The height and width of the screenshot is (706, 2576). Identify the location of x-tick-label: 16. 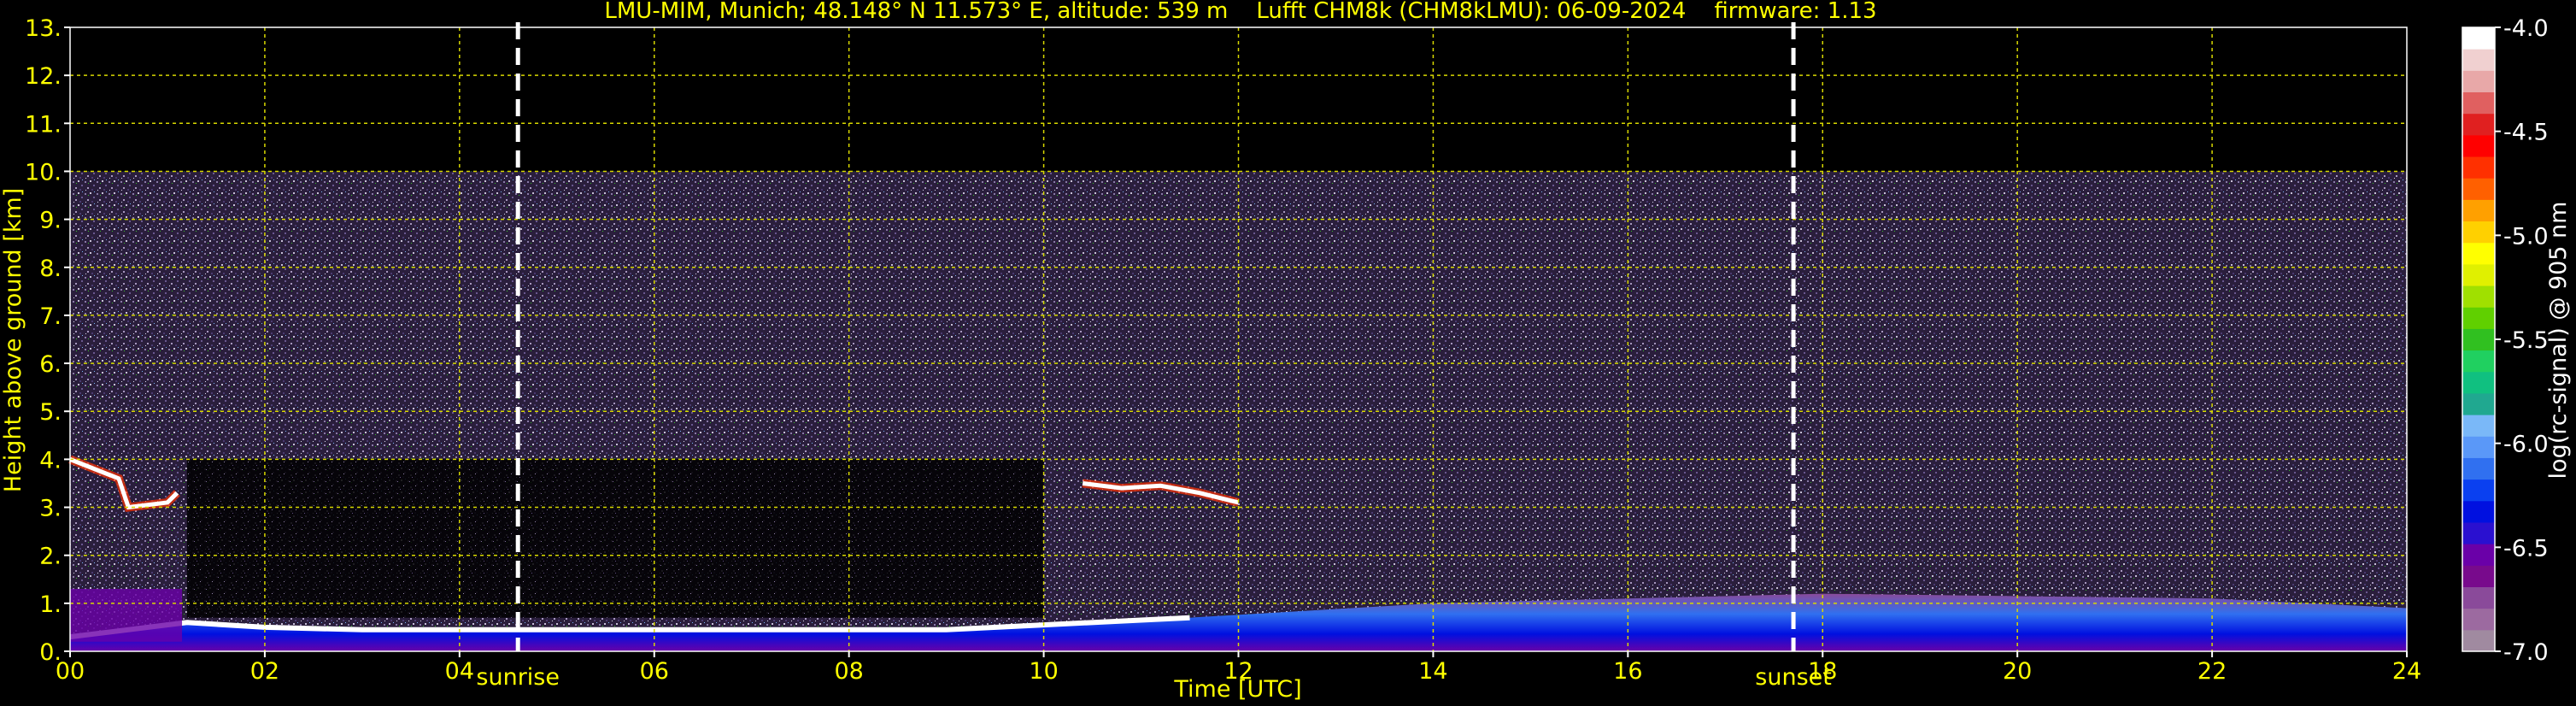
(1627, 671).